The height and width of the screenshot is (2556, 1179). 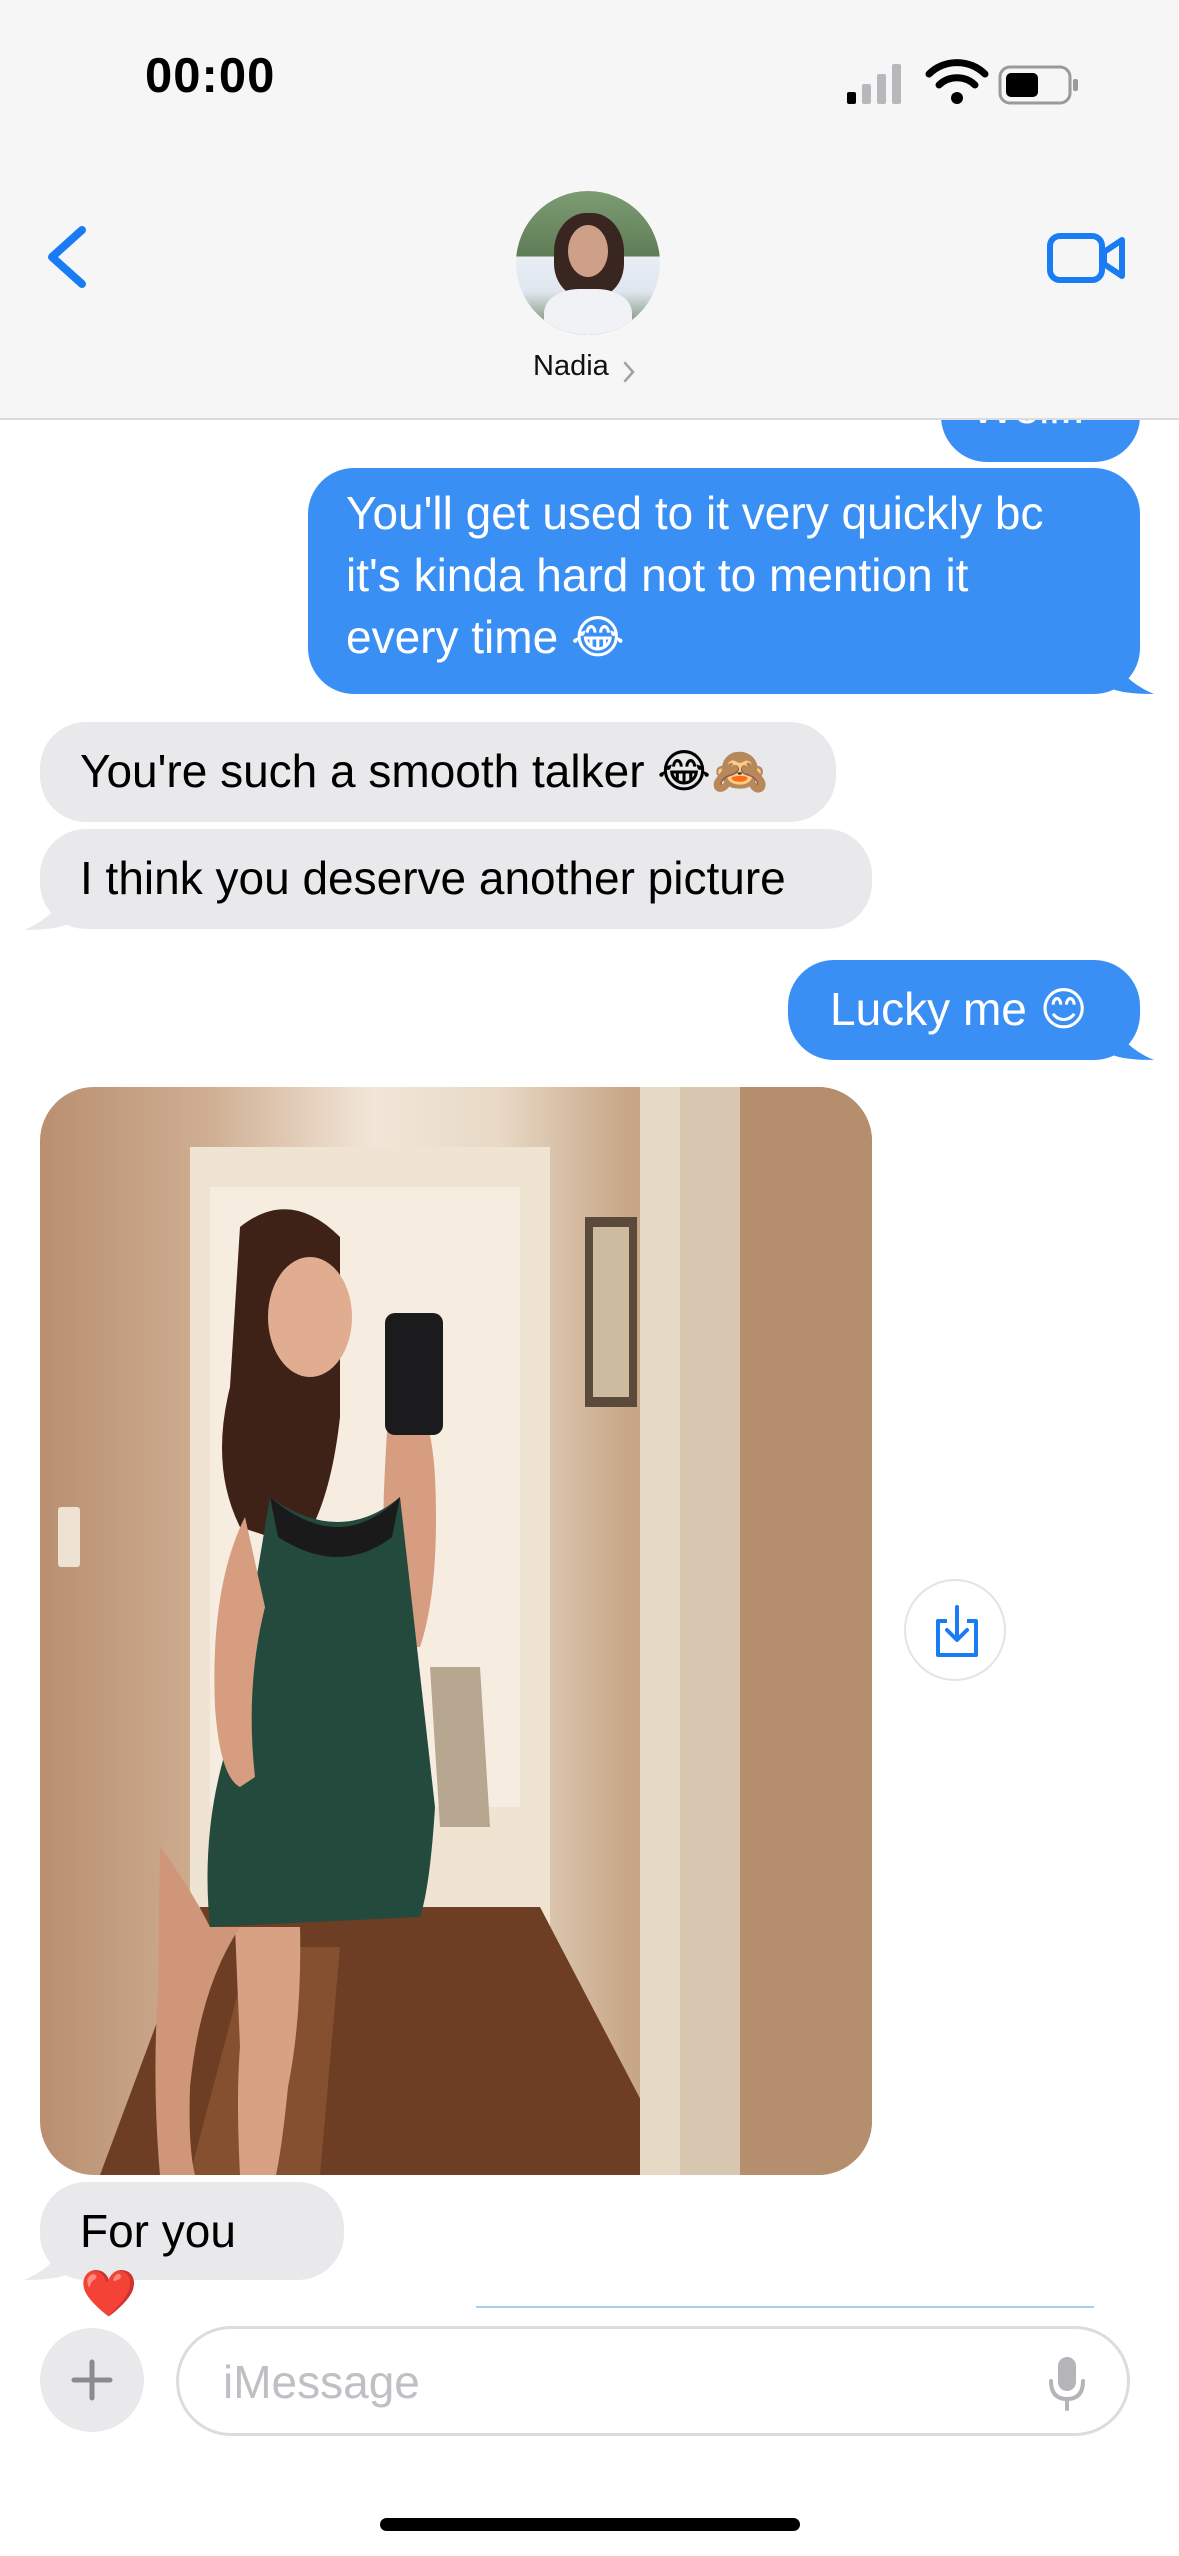 What do you see at coordinates (1086, 258) in the screenshot?
I see `video-camera-icon` at bounding box center [1086, 258].